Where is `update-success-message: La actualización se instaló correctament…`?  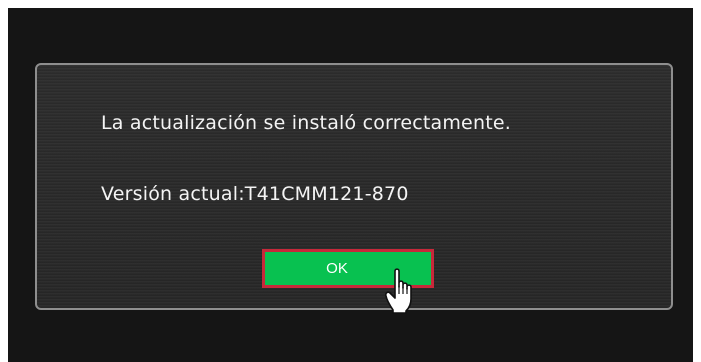 update-success-message: La actualización se instaló correctament… is located at coordinates (306, 123).